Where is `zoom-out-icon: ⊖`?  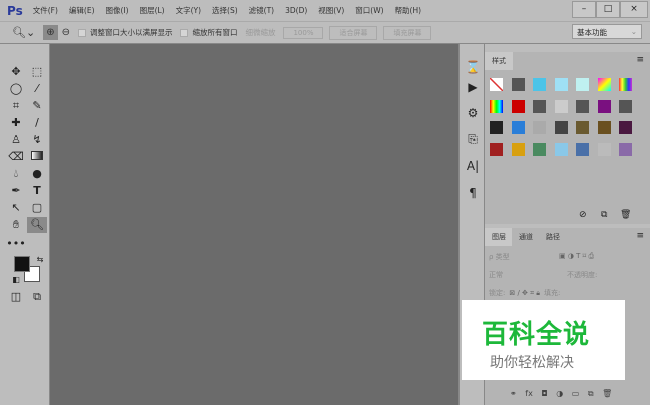
zoom-out-icon: ⊖ is located at coordinates (66, 32).